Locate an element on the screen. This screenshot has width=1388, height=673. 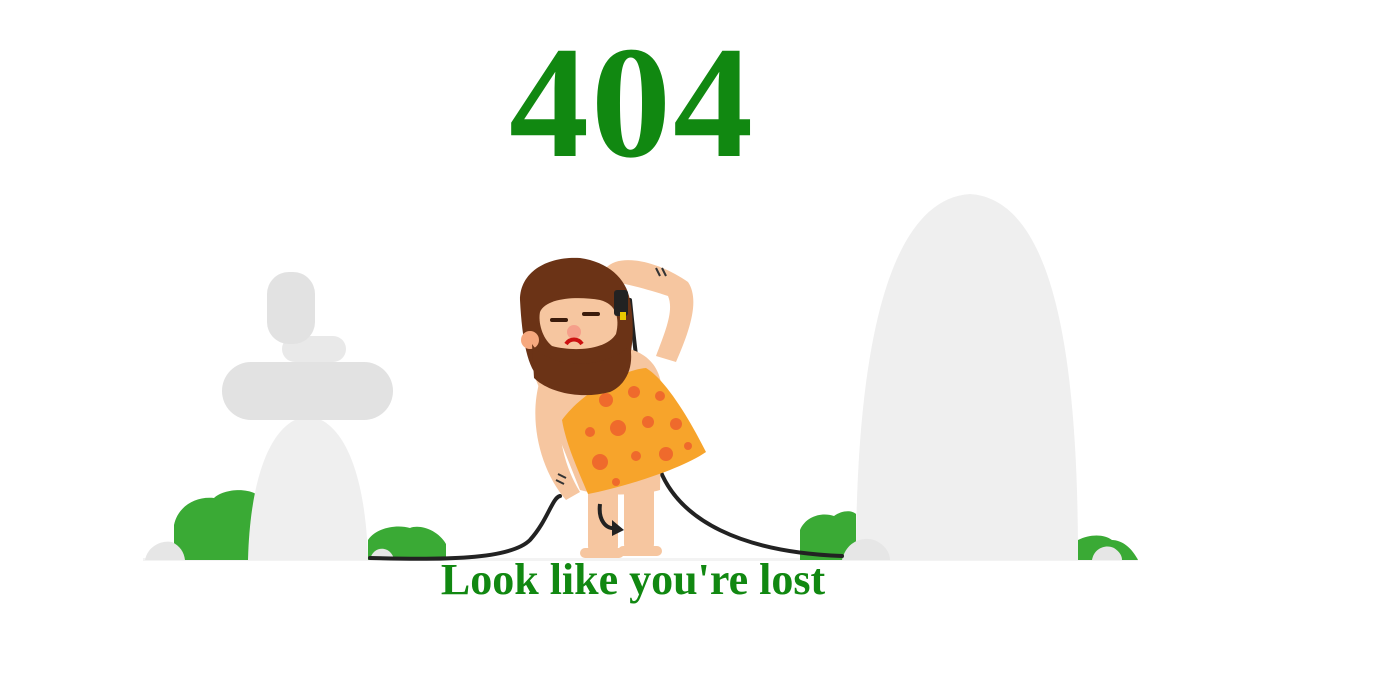
tall-rock is located at coordinates (967, 377).